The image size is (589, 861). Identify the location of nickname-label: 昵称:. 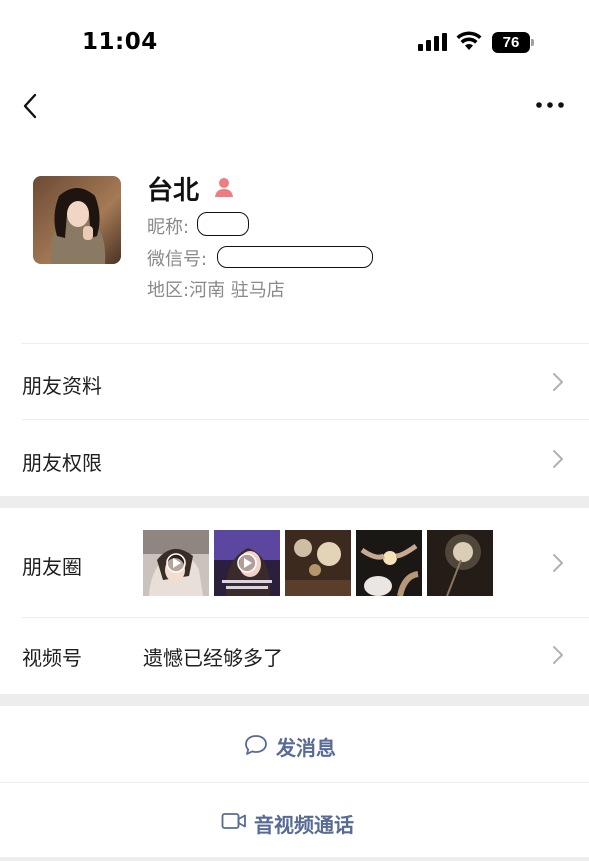
(168, 227).